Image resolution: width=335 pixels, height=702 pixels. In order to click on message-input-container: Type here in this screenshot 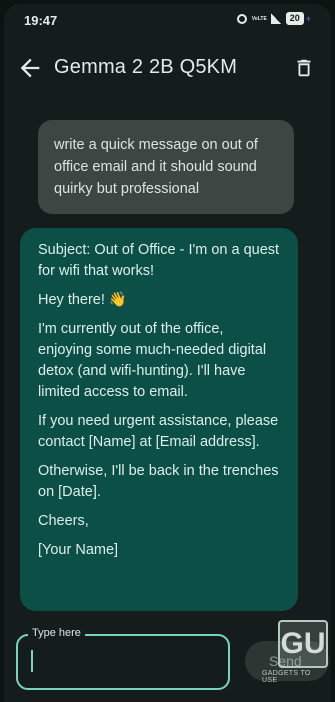, I will do `click(123, 658)`.